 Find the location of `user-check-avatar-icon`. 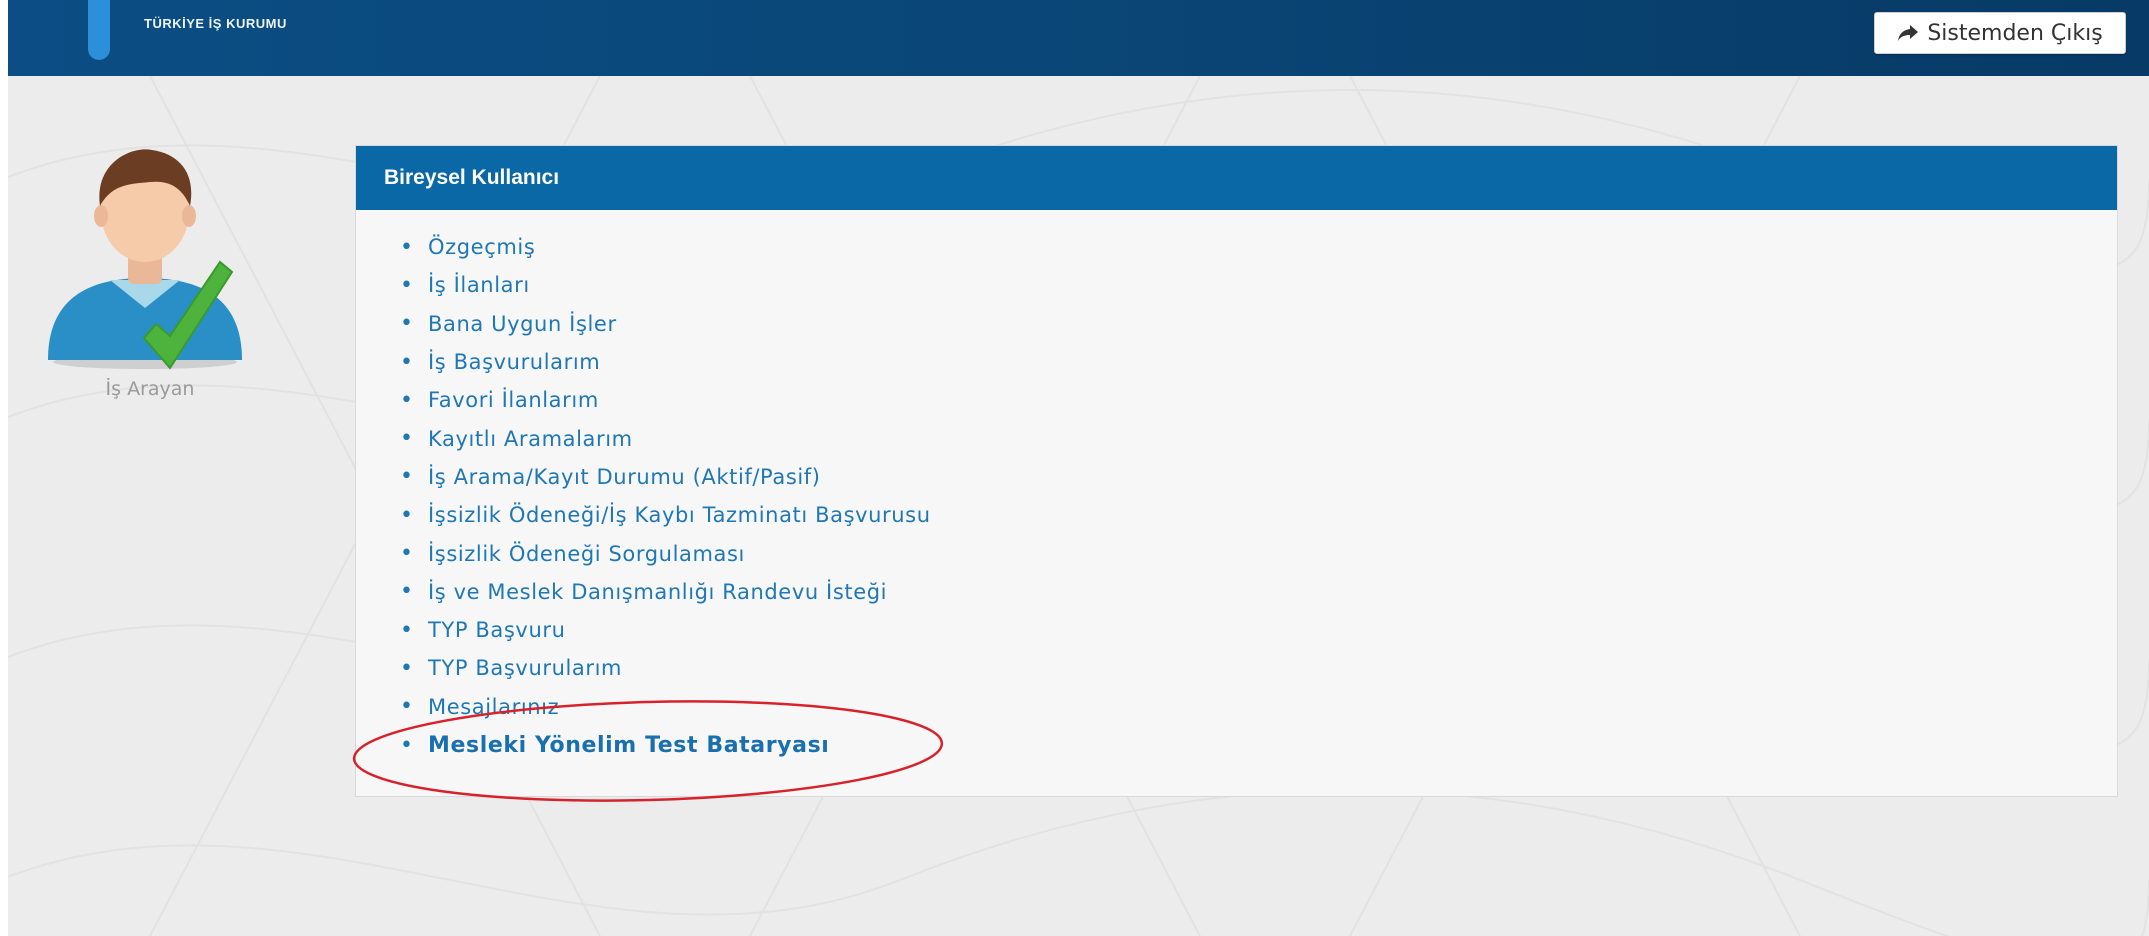

user-check-avatar-icon is located at coordinates (150, 255).